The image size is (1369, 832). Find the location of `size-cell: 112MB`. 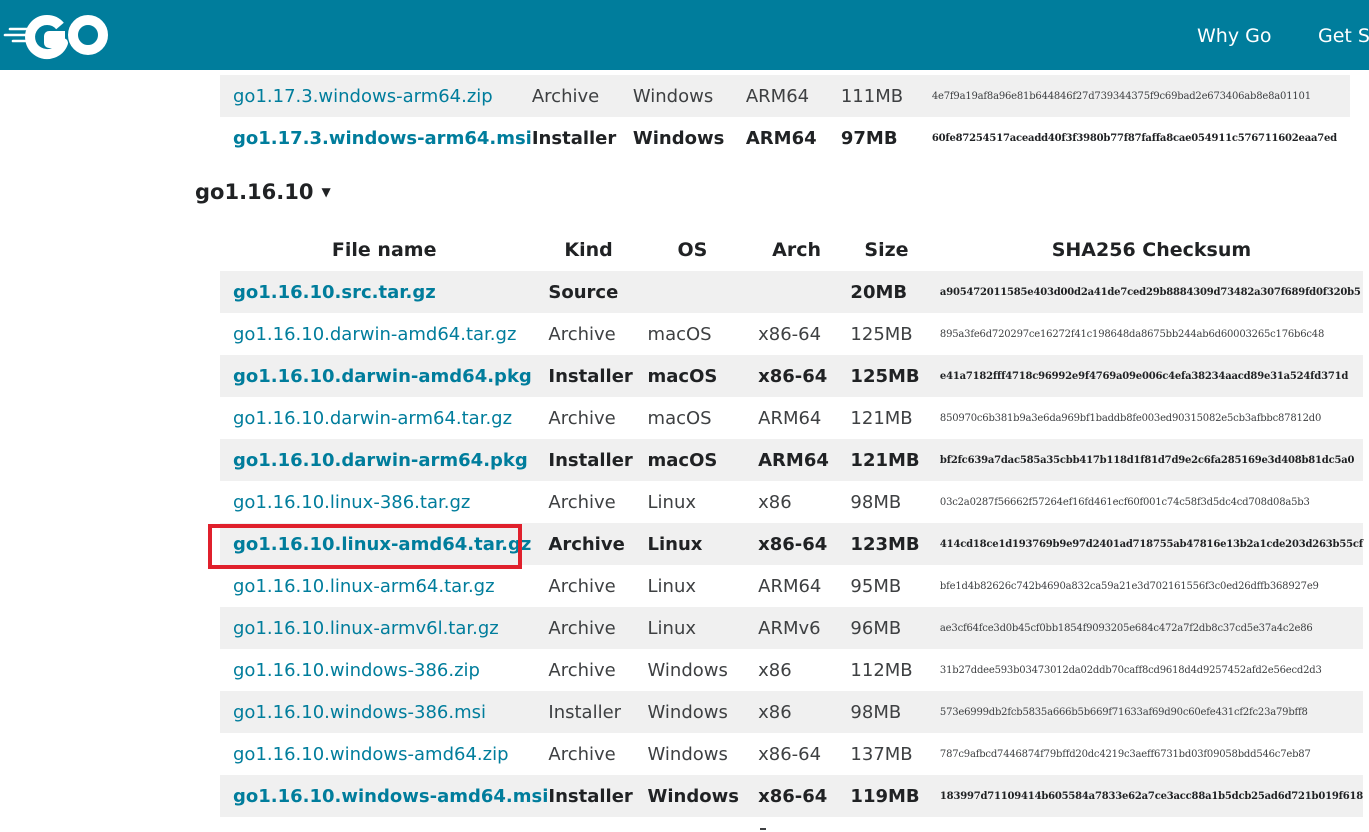

size-cell: 112MB is located at coordinates (881, 670).